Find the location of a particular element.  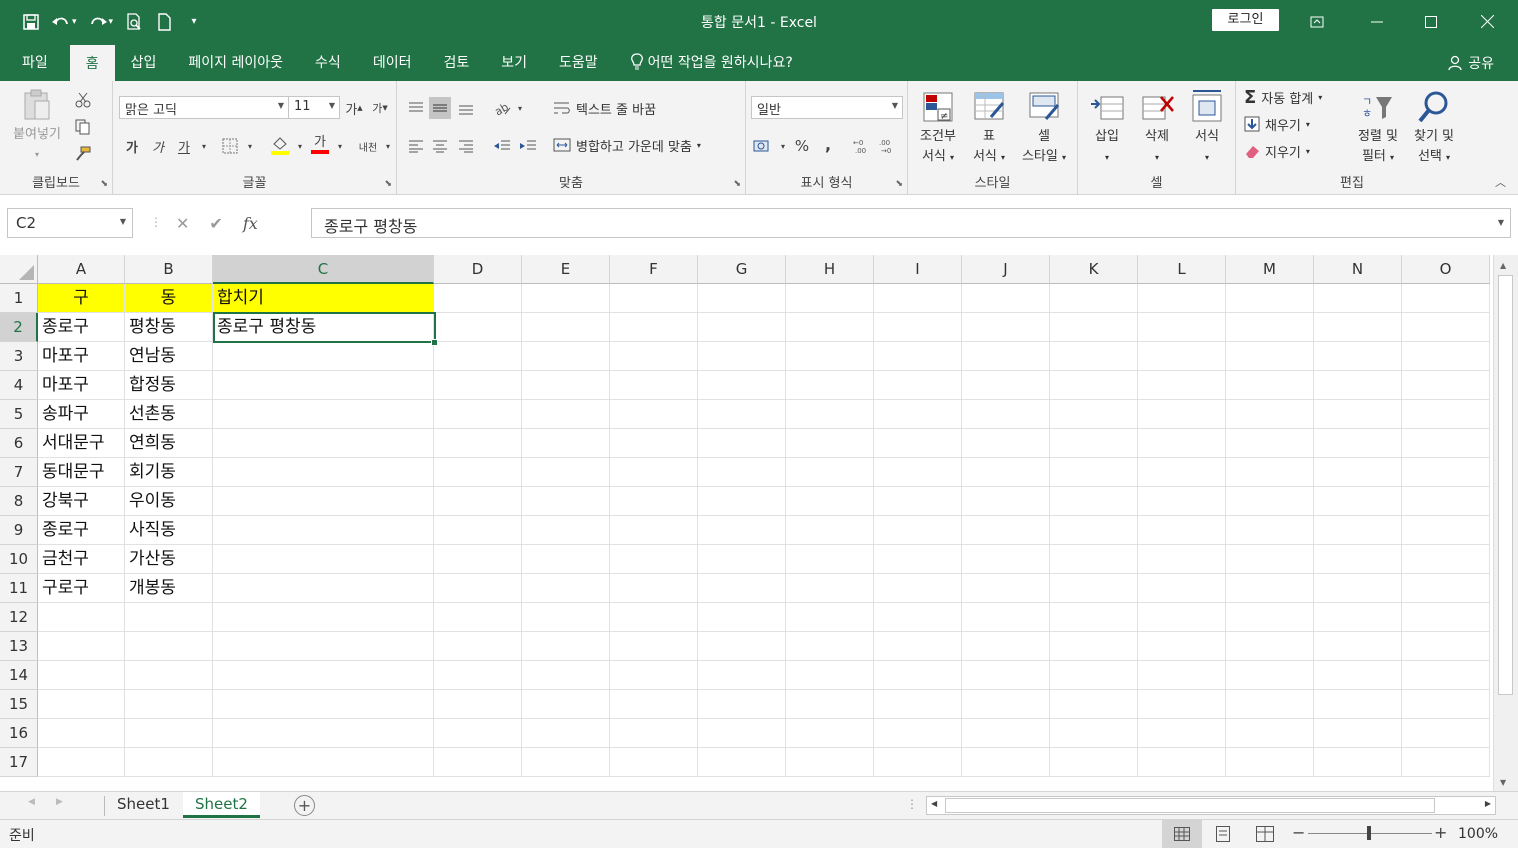

column-header-i: I is located at coordinates (918, 269).